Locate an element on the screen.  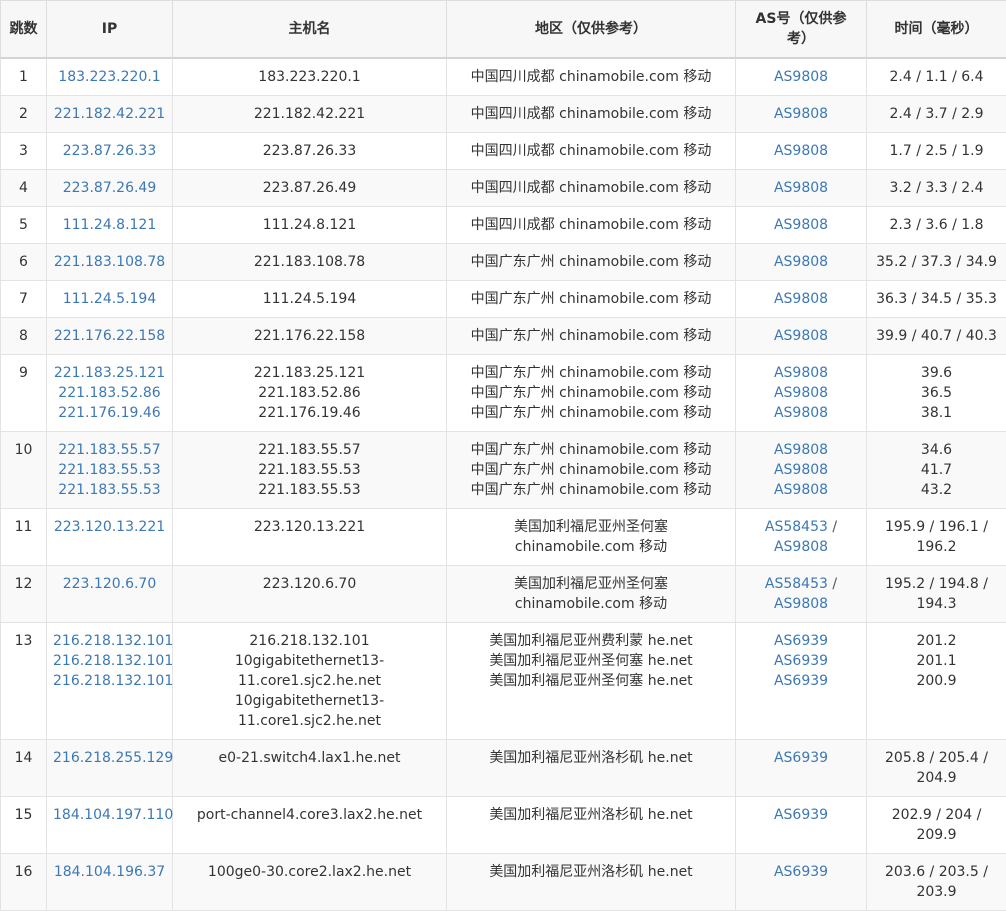
ip-link: 221.182.42.221 is located at coordinates (109, 114).